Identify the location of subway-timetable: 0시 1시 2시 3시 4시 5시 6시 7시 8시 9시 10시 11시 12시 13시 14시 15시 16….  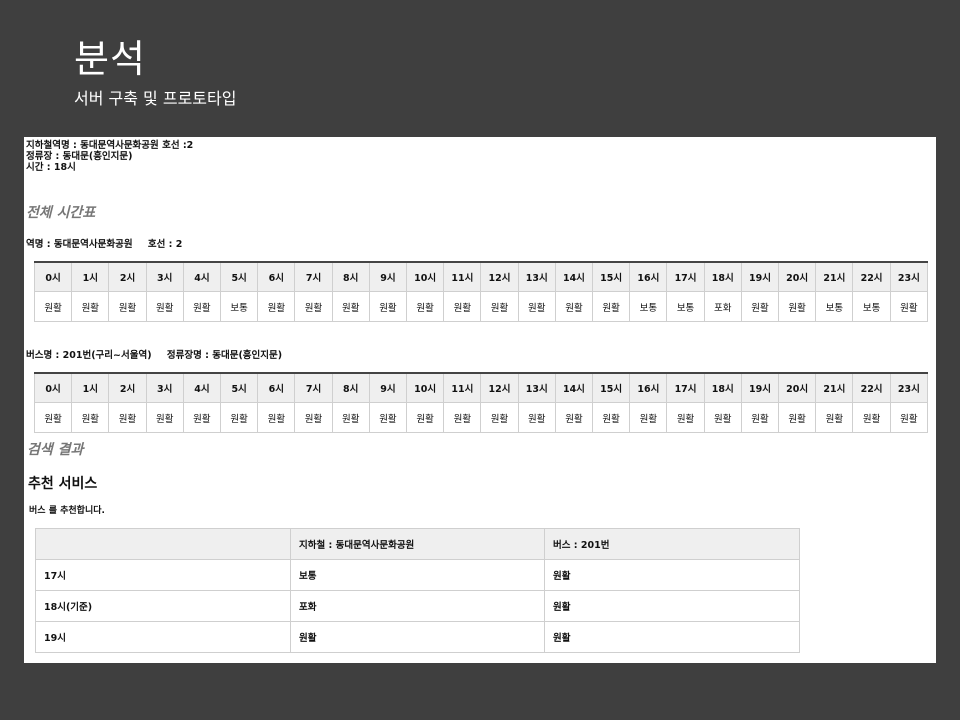
(481, 291).